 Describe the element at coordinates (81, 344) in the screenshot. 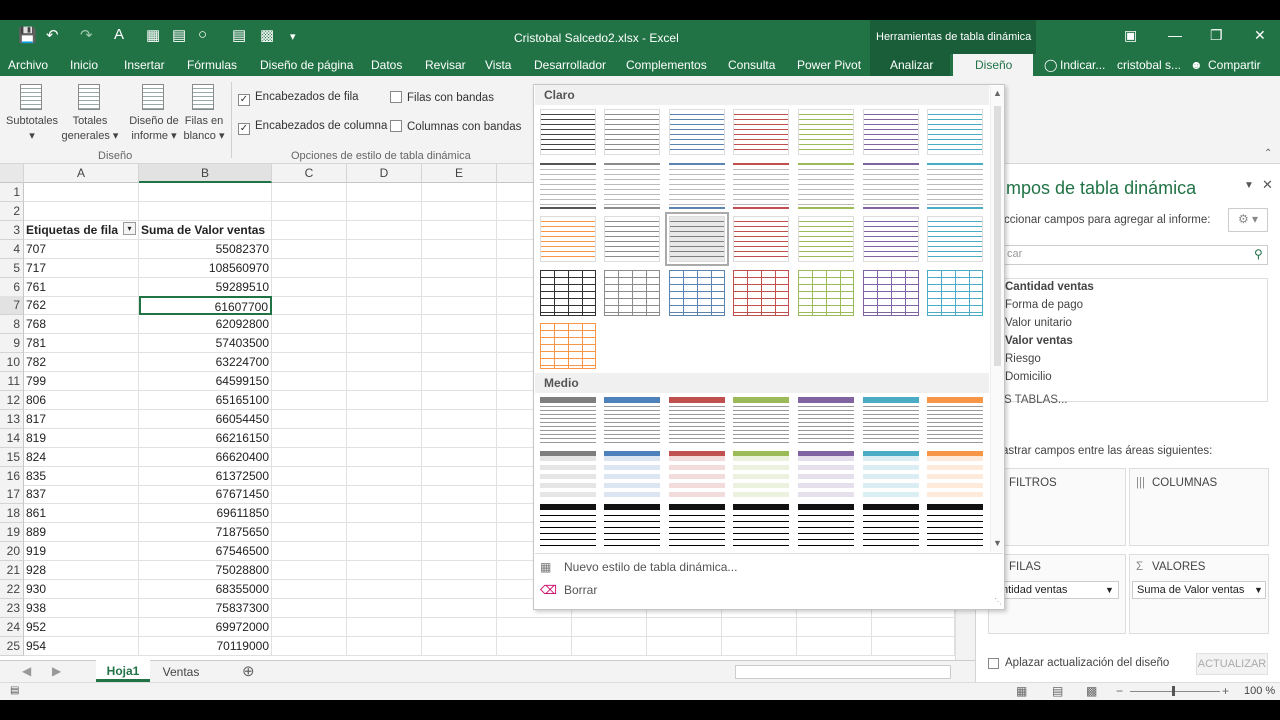

I see `cell-row-label: 781` at that location.